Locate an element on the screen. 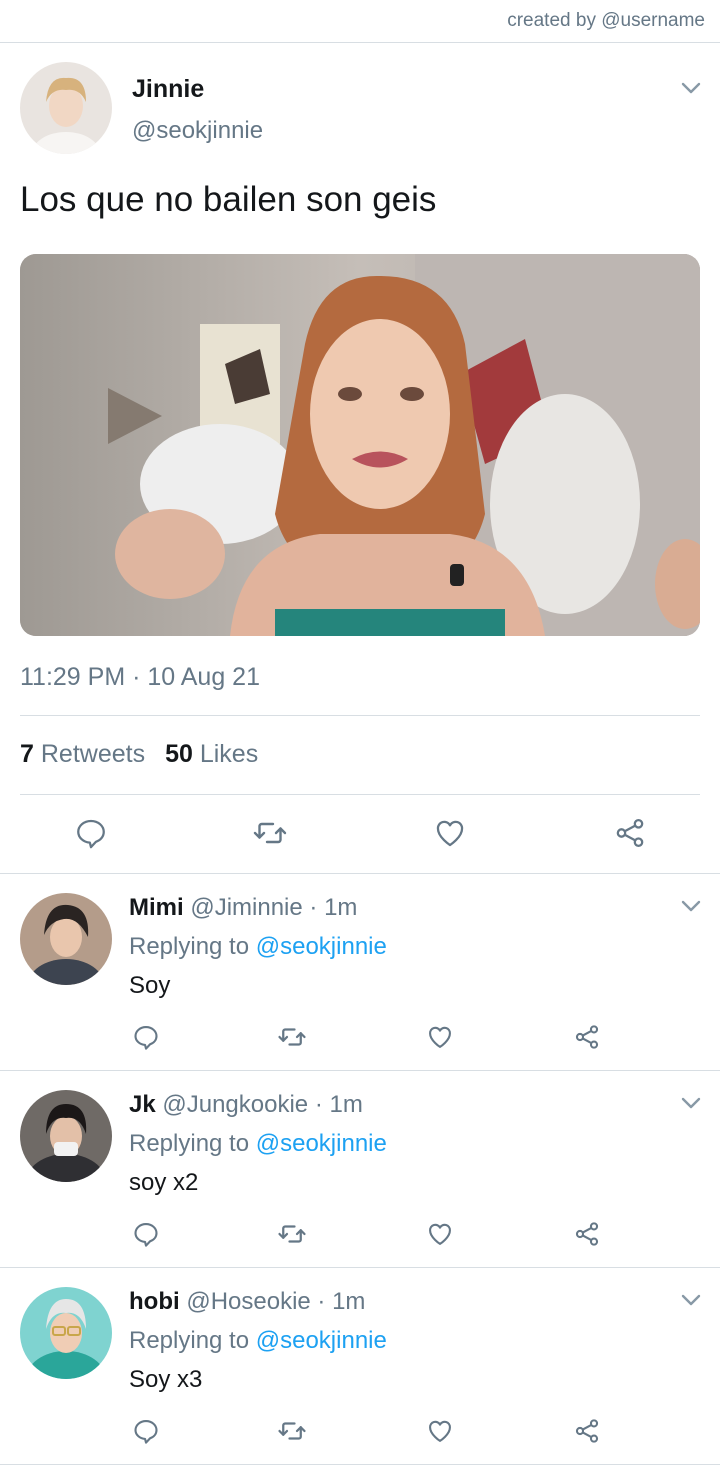  reply-display-name: Jk is located at coordinates (142, 1104).